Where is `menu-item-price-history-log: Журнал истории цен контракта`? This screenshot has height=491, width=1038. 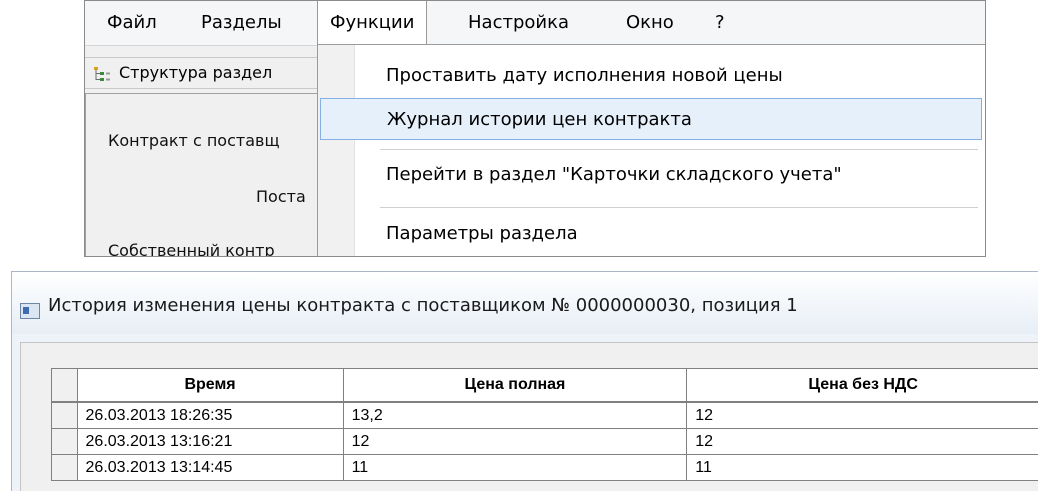
menu-item-price-history-log: Журнал истории цен контракта is located at coordinates (651, 119).